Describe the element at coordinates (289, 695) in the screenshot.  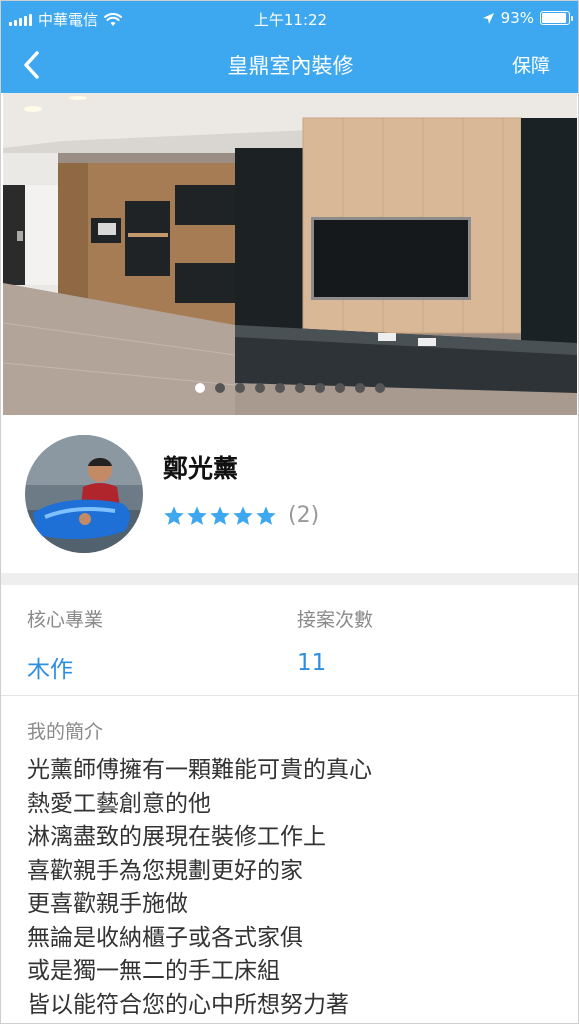
I see `divider` at that location.